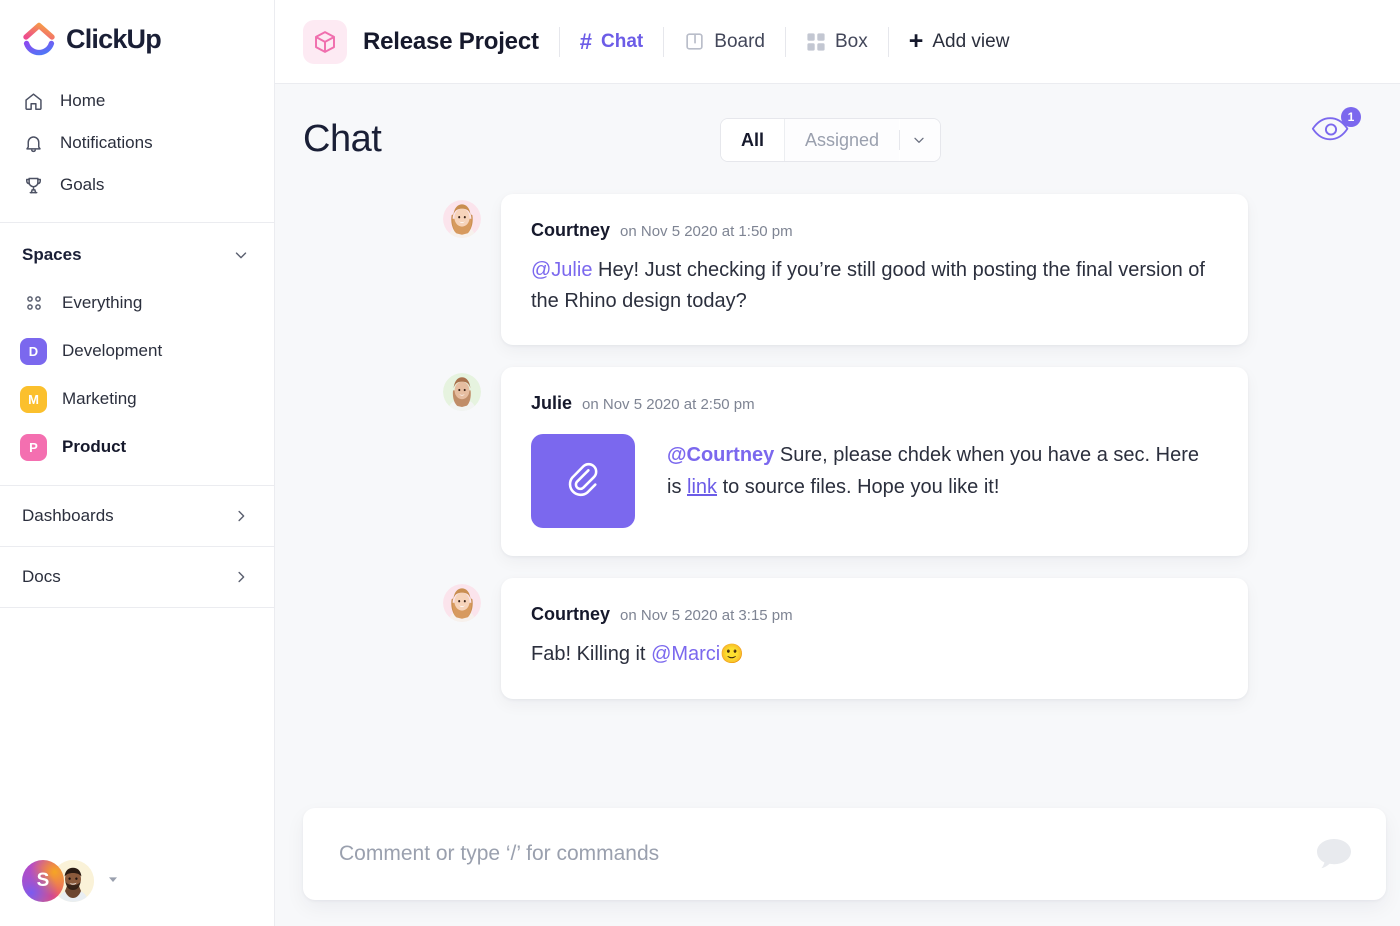 The width and height of the screenshot is (1400, 926). I want to click on tab-label: Chat, so click(622, 41).